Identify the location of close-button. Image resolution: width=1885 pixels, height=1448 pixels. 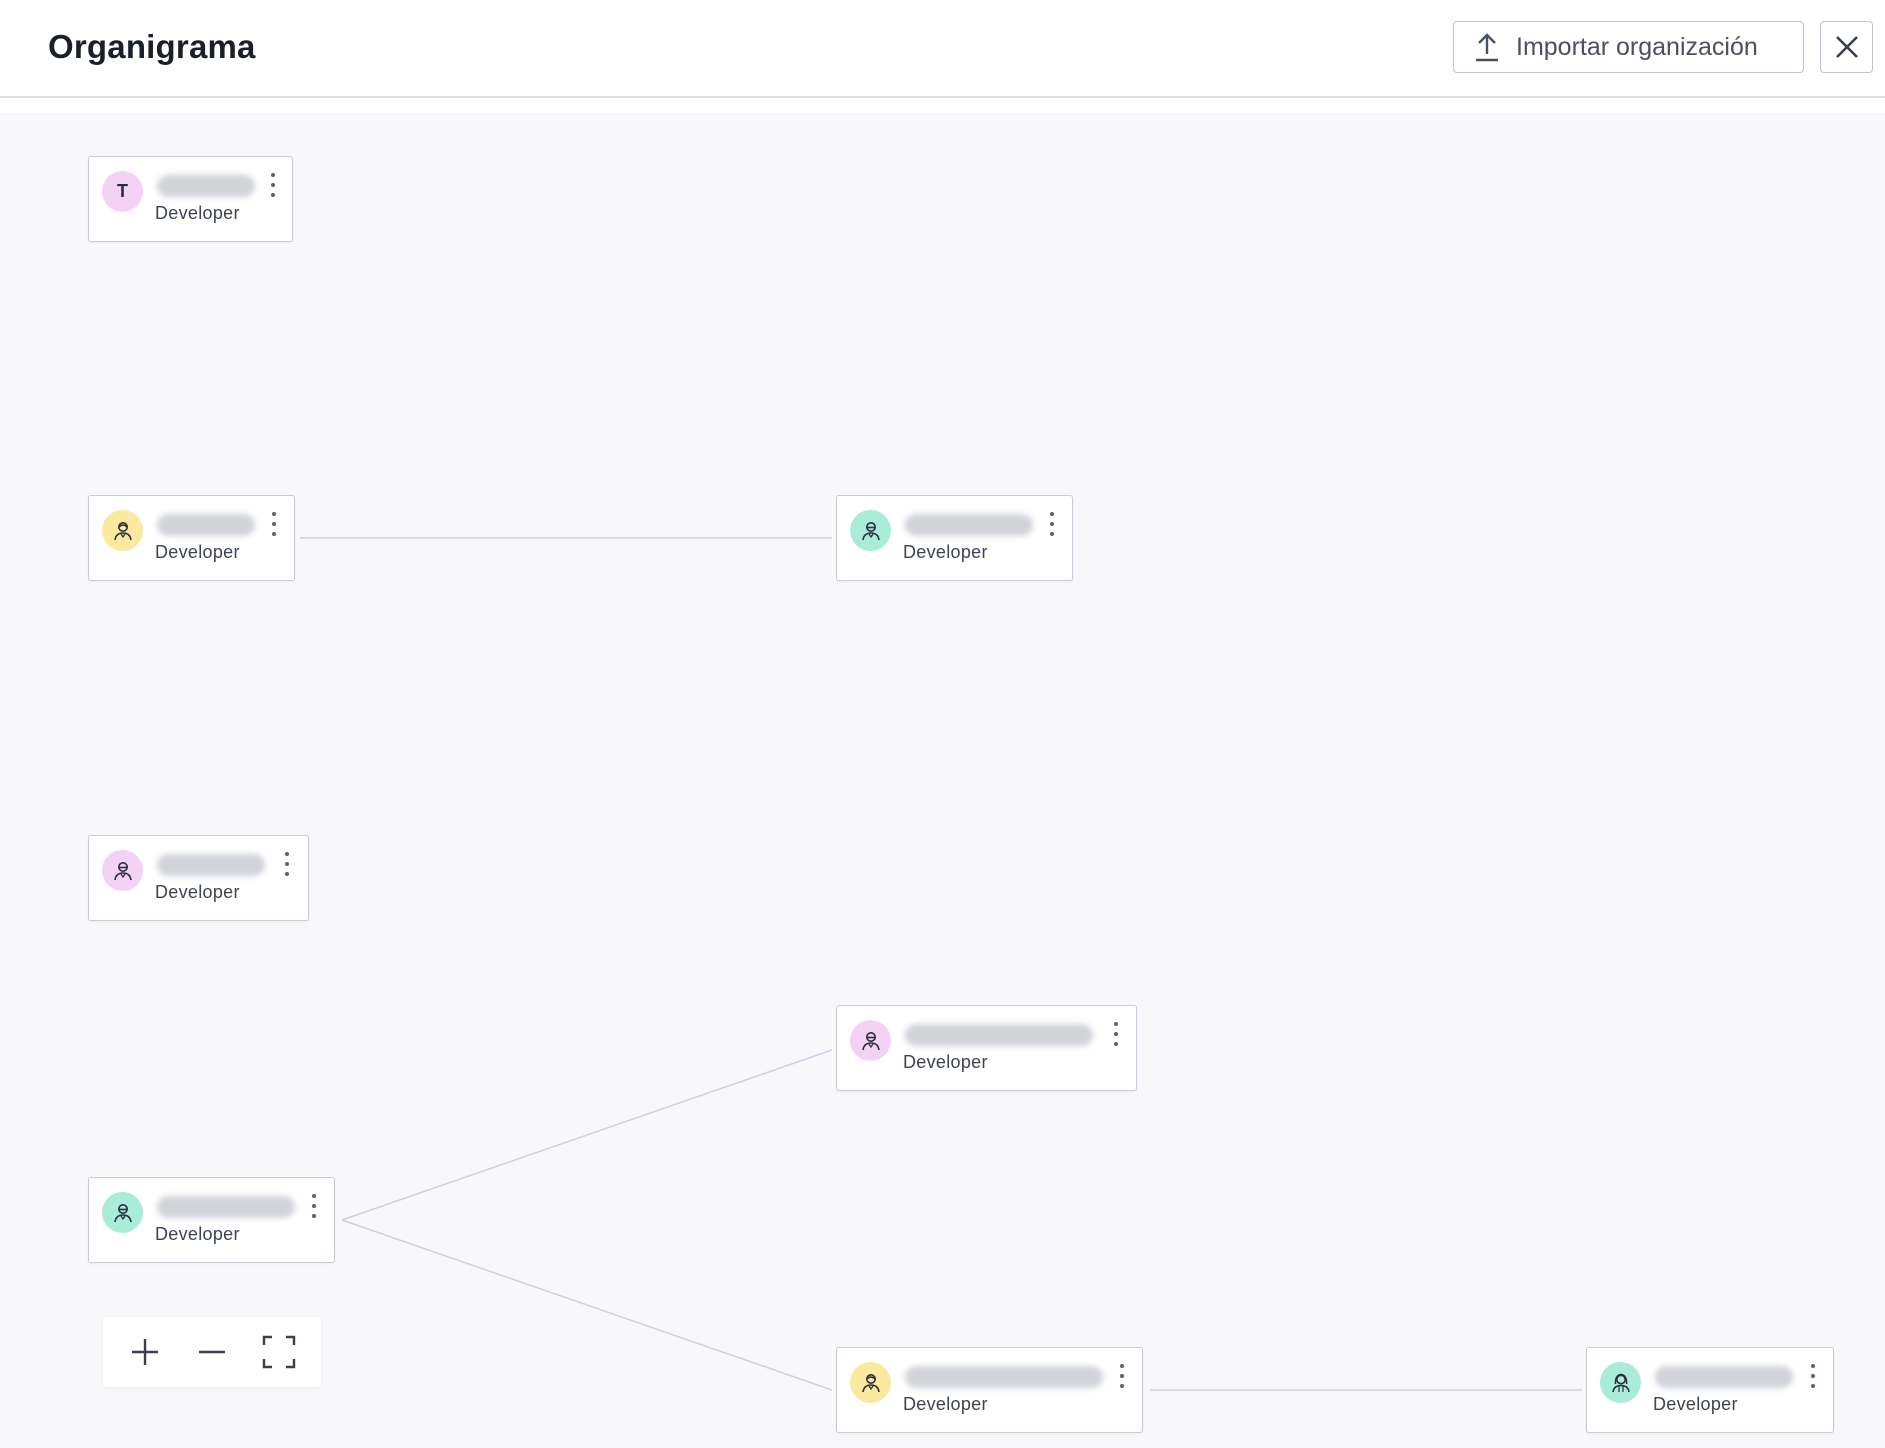
(1846, 47).